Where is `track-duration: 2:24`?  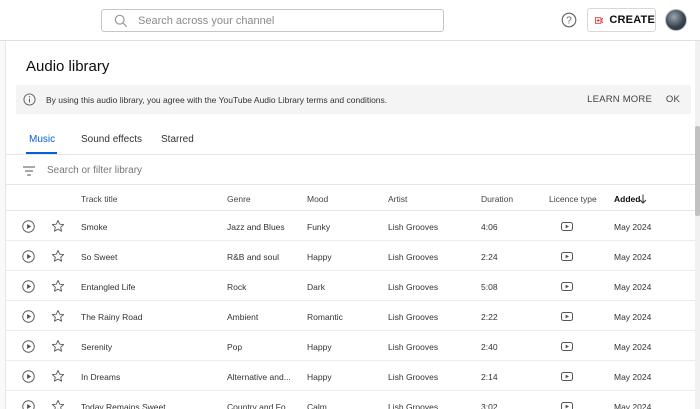 track-duration: 2:24 is located at coordinates (489, 257).